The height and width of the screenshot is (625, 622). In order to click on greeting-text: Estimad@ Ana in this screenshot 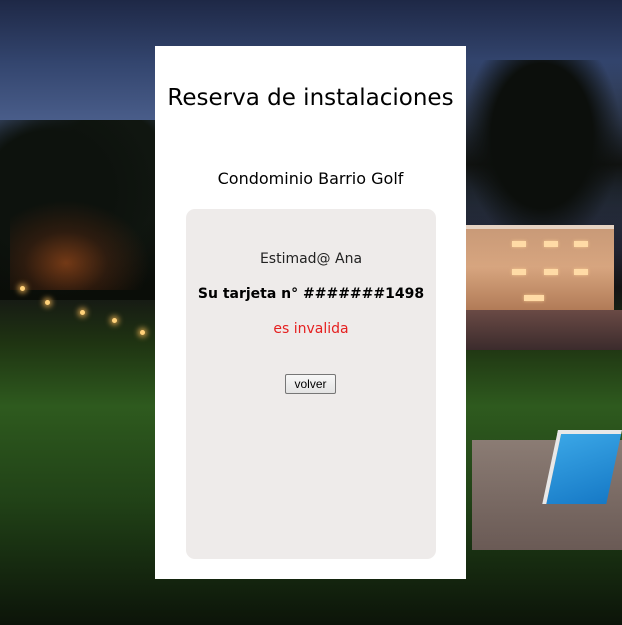, I will do `click(311, 259)`.